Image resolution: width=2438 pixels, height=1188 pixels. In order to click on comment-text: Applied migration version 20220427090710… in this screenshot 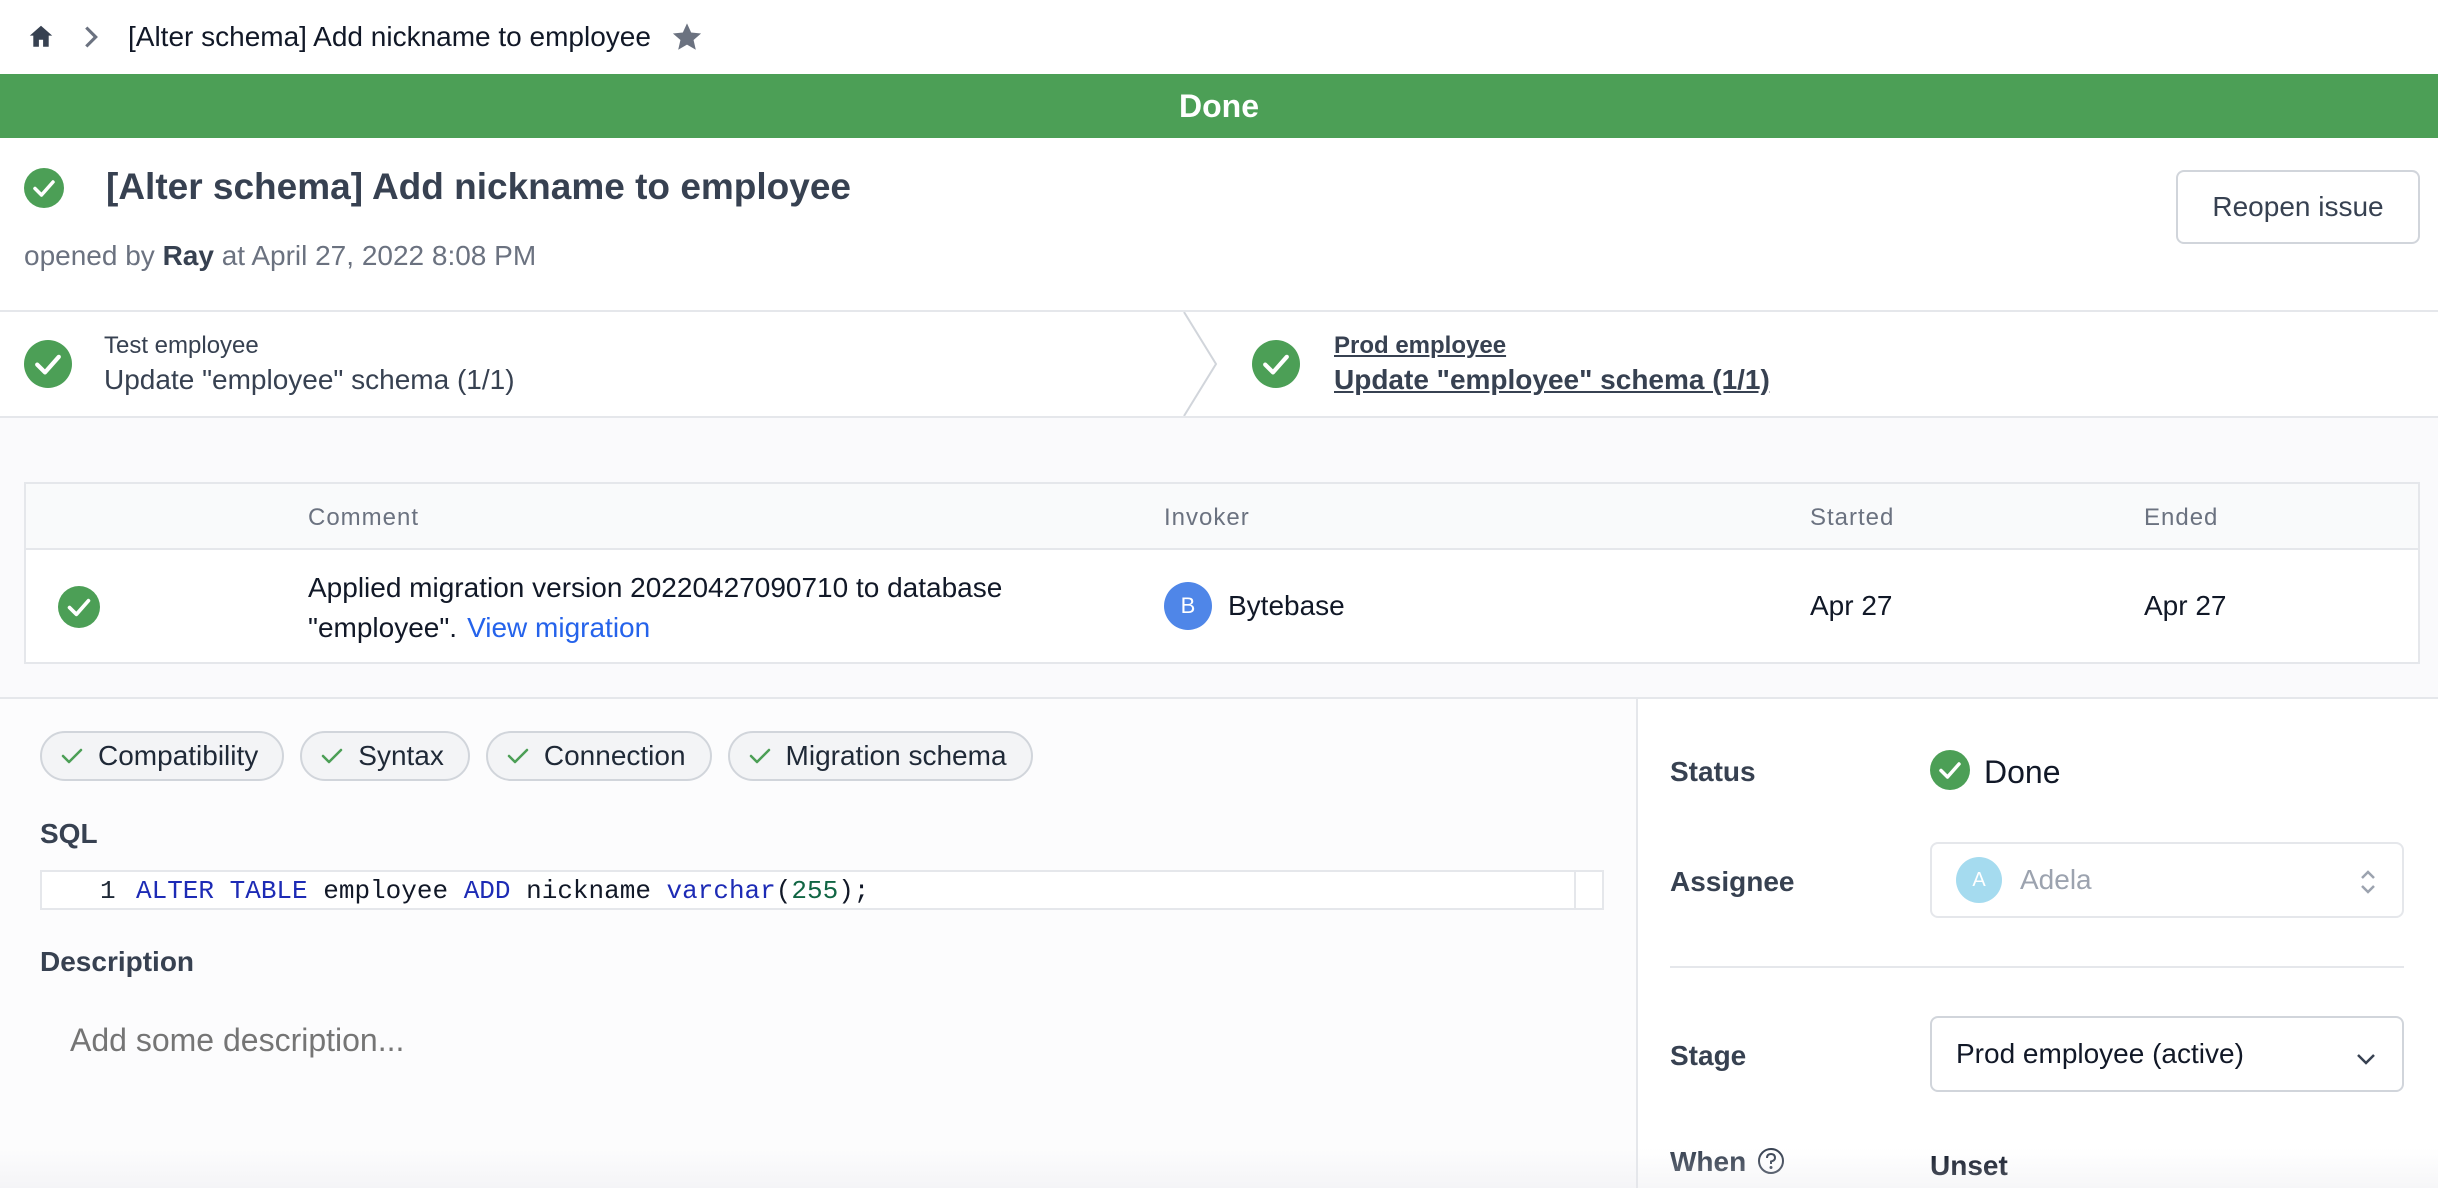, I will do `click(655, 607)`.